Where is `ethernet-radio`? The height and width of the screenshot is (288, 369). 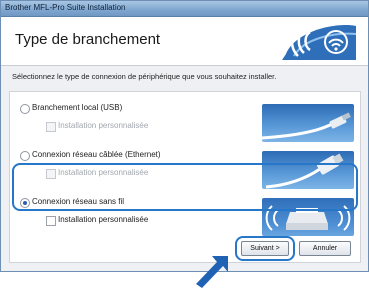 ethernet-radio is located at coordinates (25, 156).